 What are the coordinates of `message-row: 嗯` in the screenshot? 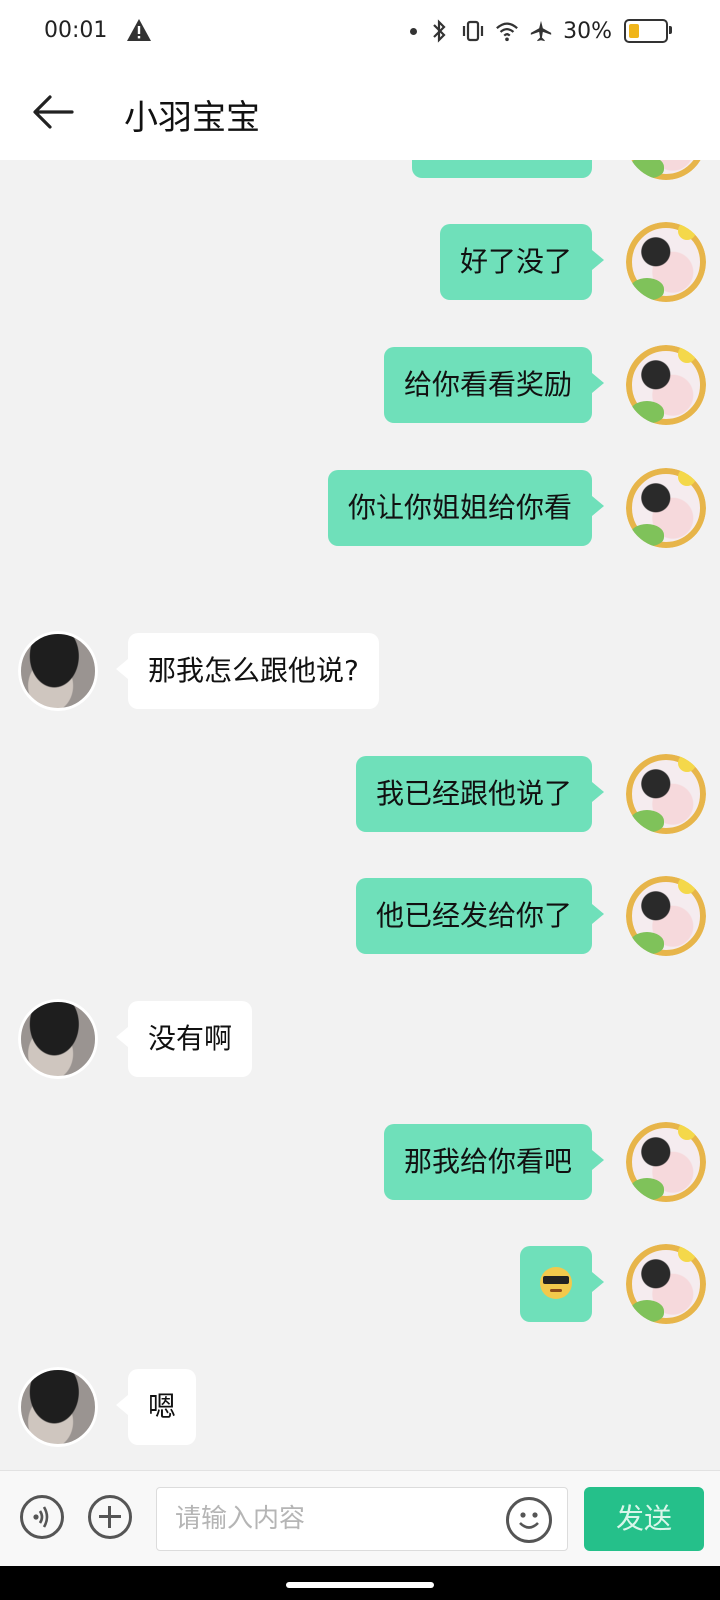 It's located at (360, 1407).